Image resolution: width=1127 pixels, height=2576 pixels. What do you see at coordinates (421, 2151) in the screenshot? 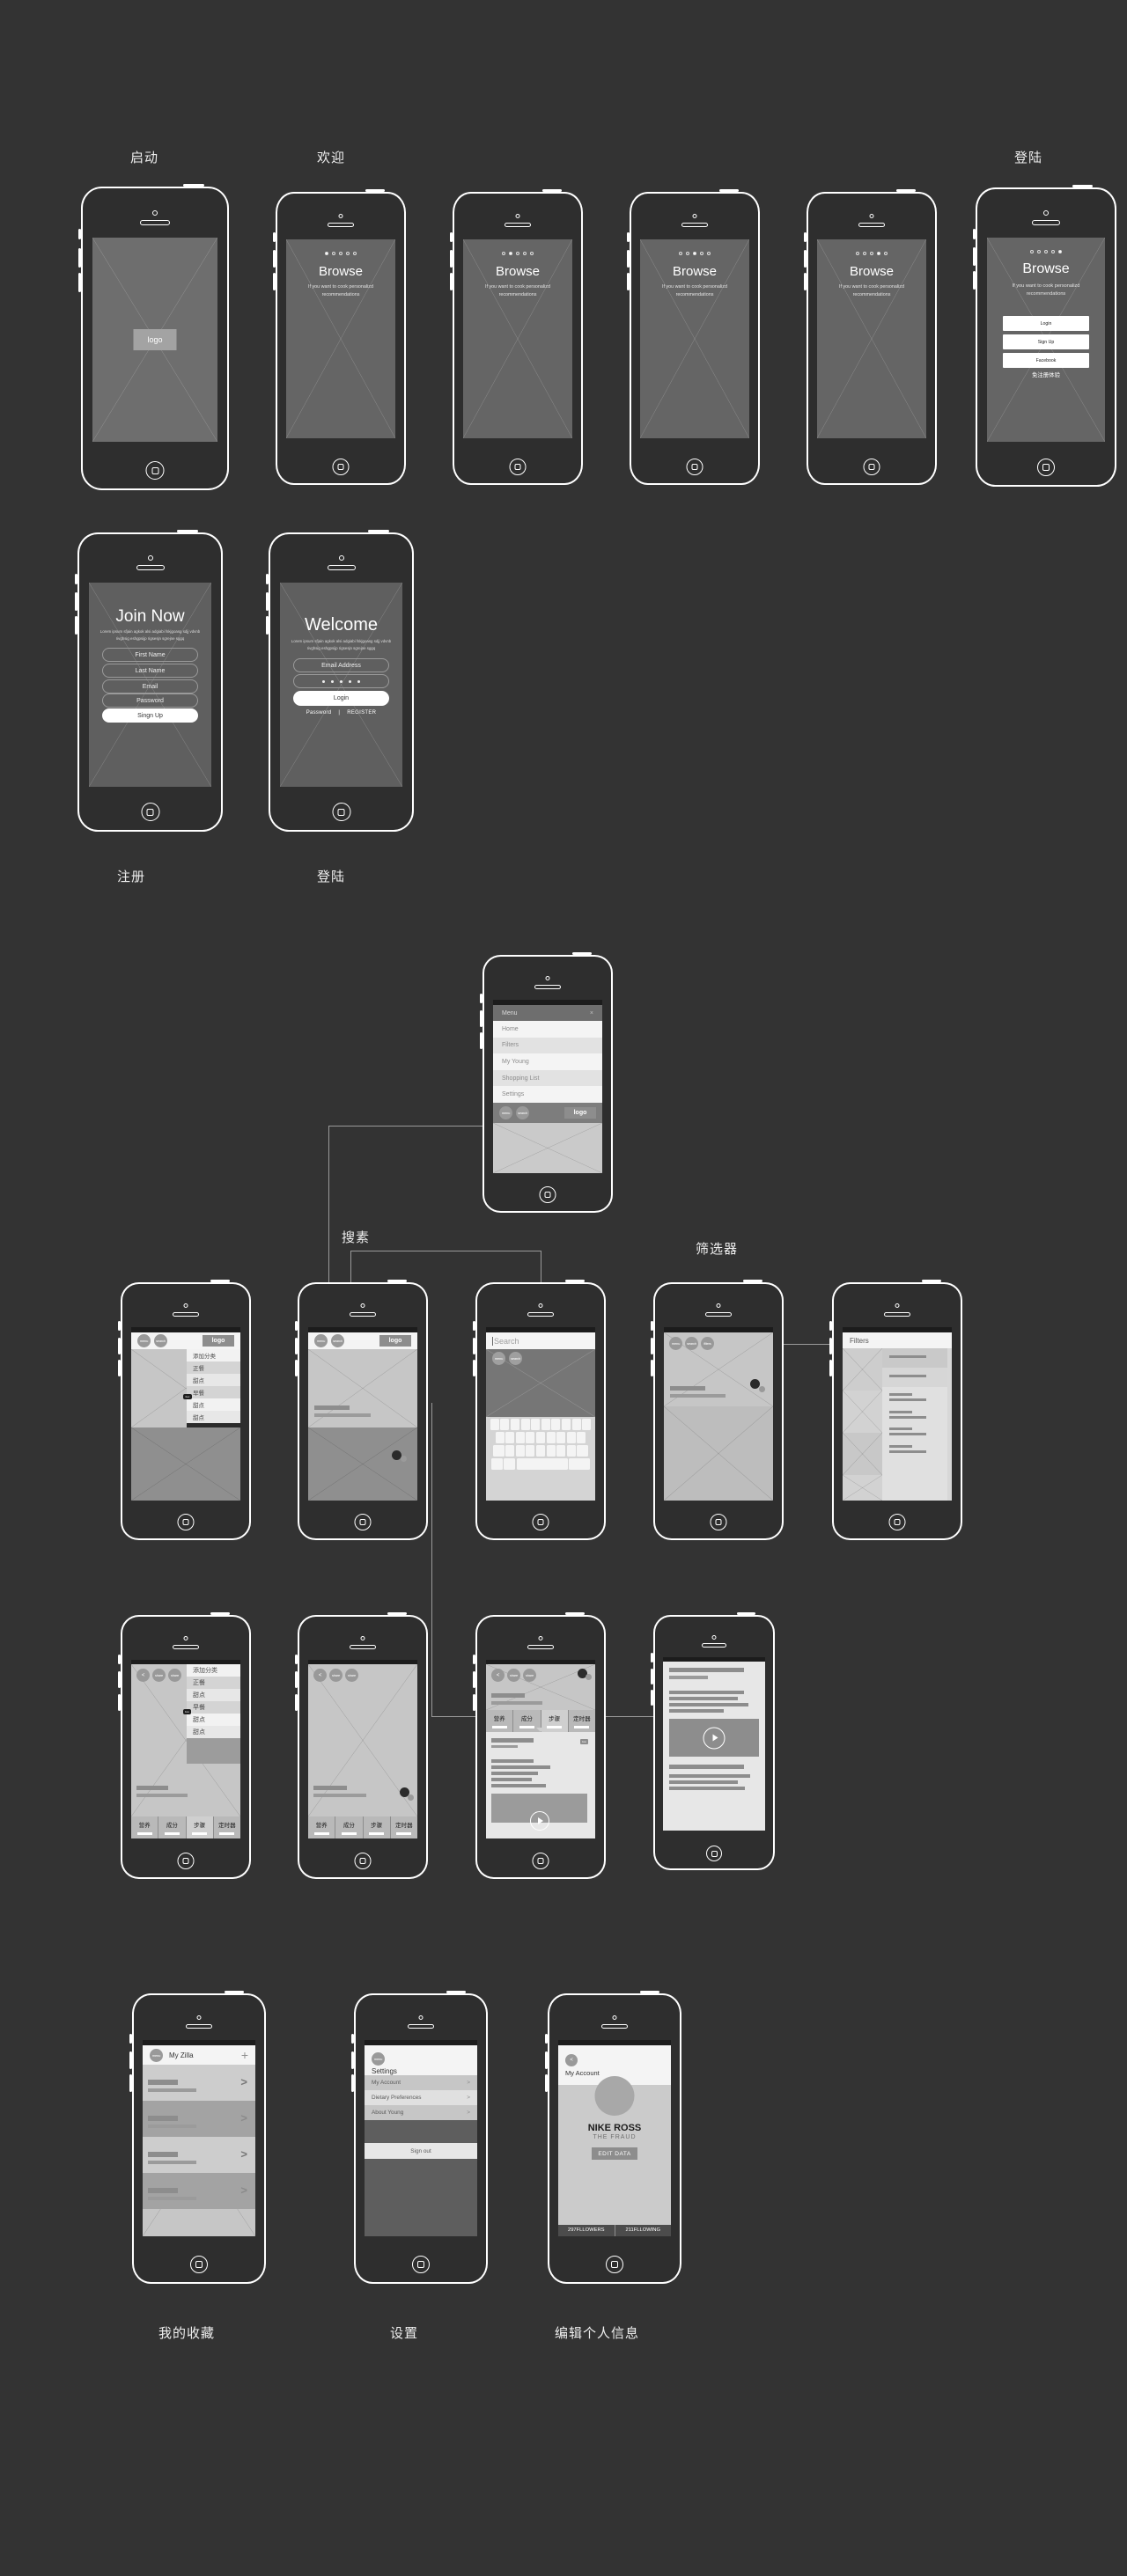
I see `sign-out-button: Sign out` at bounding box center [421, 2151].